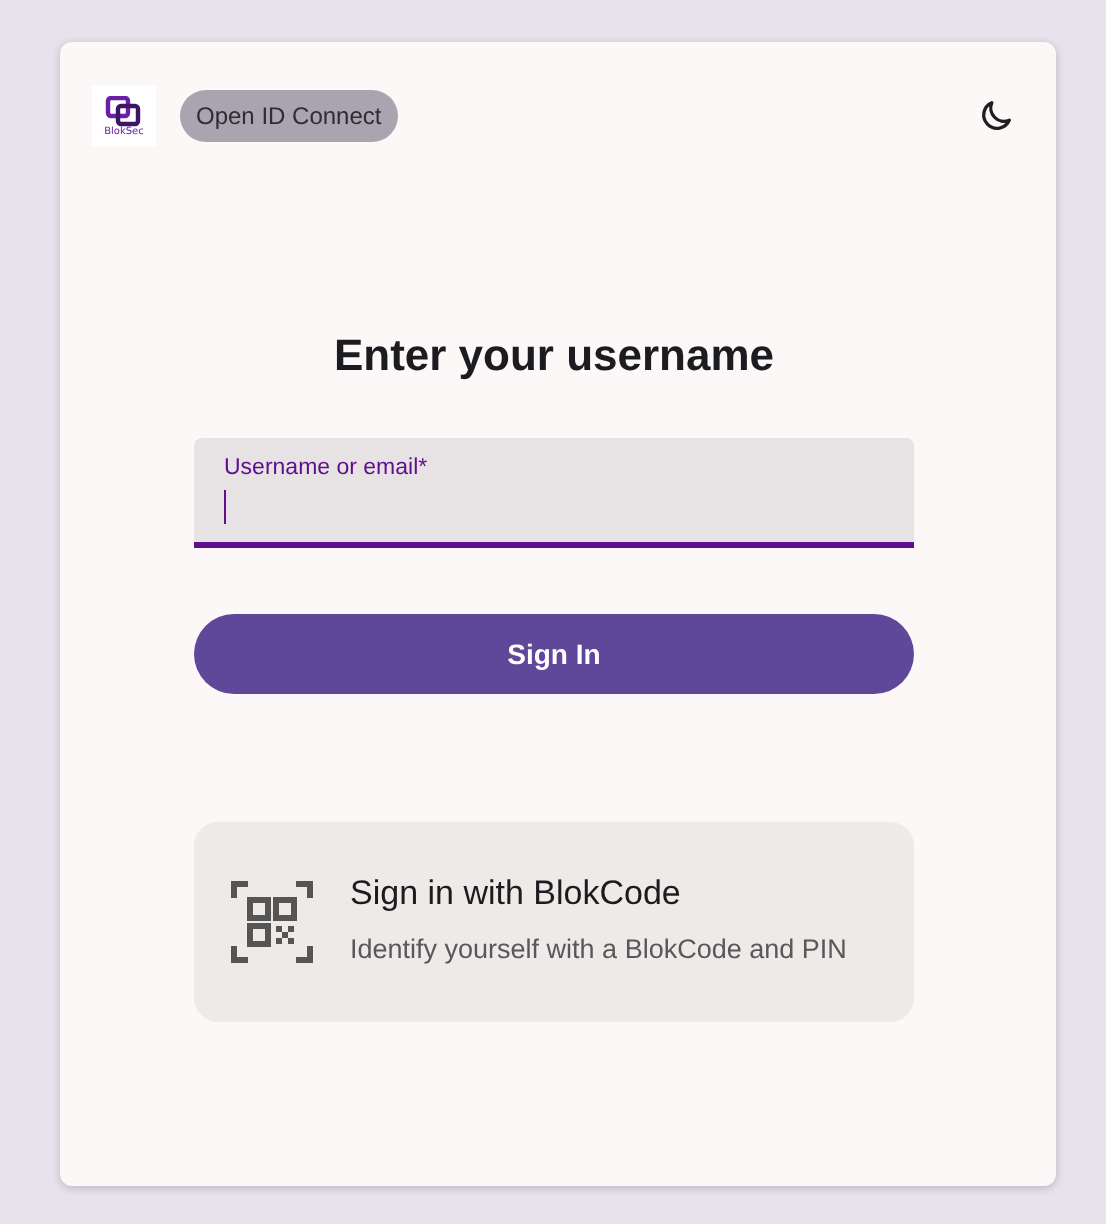 The image size is (1106, 1224). What do you see at coordinates (554, 356) in the screenshot?
I see `page-title: Enter your username` at bounding box center [554, 356].